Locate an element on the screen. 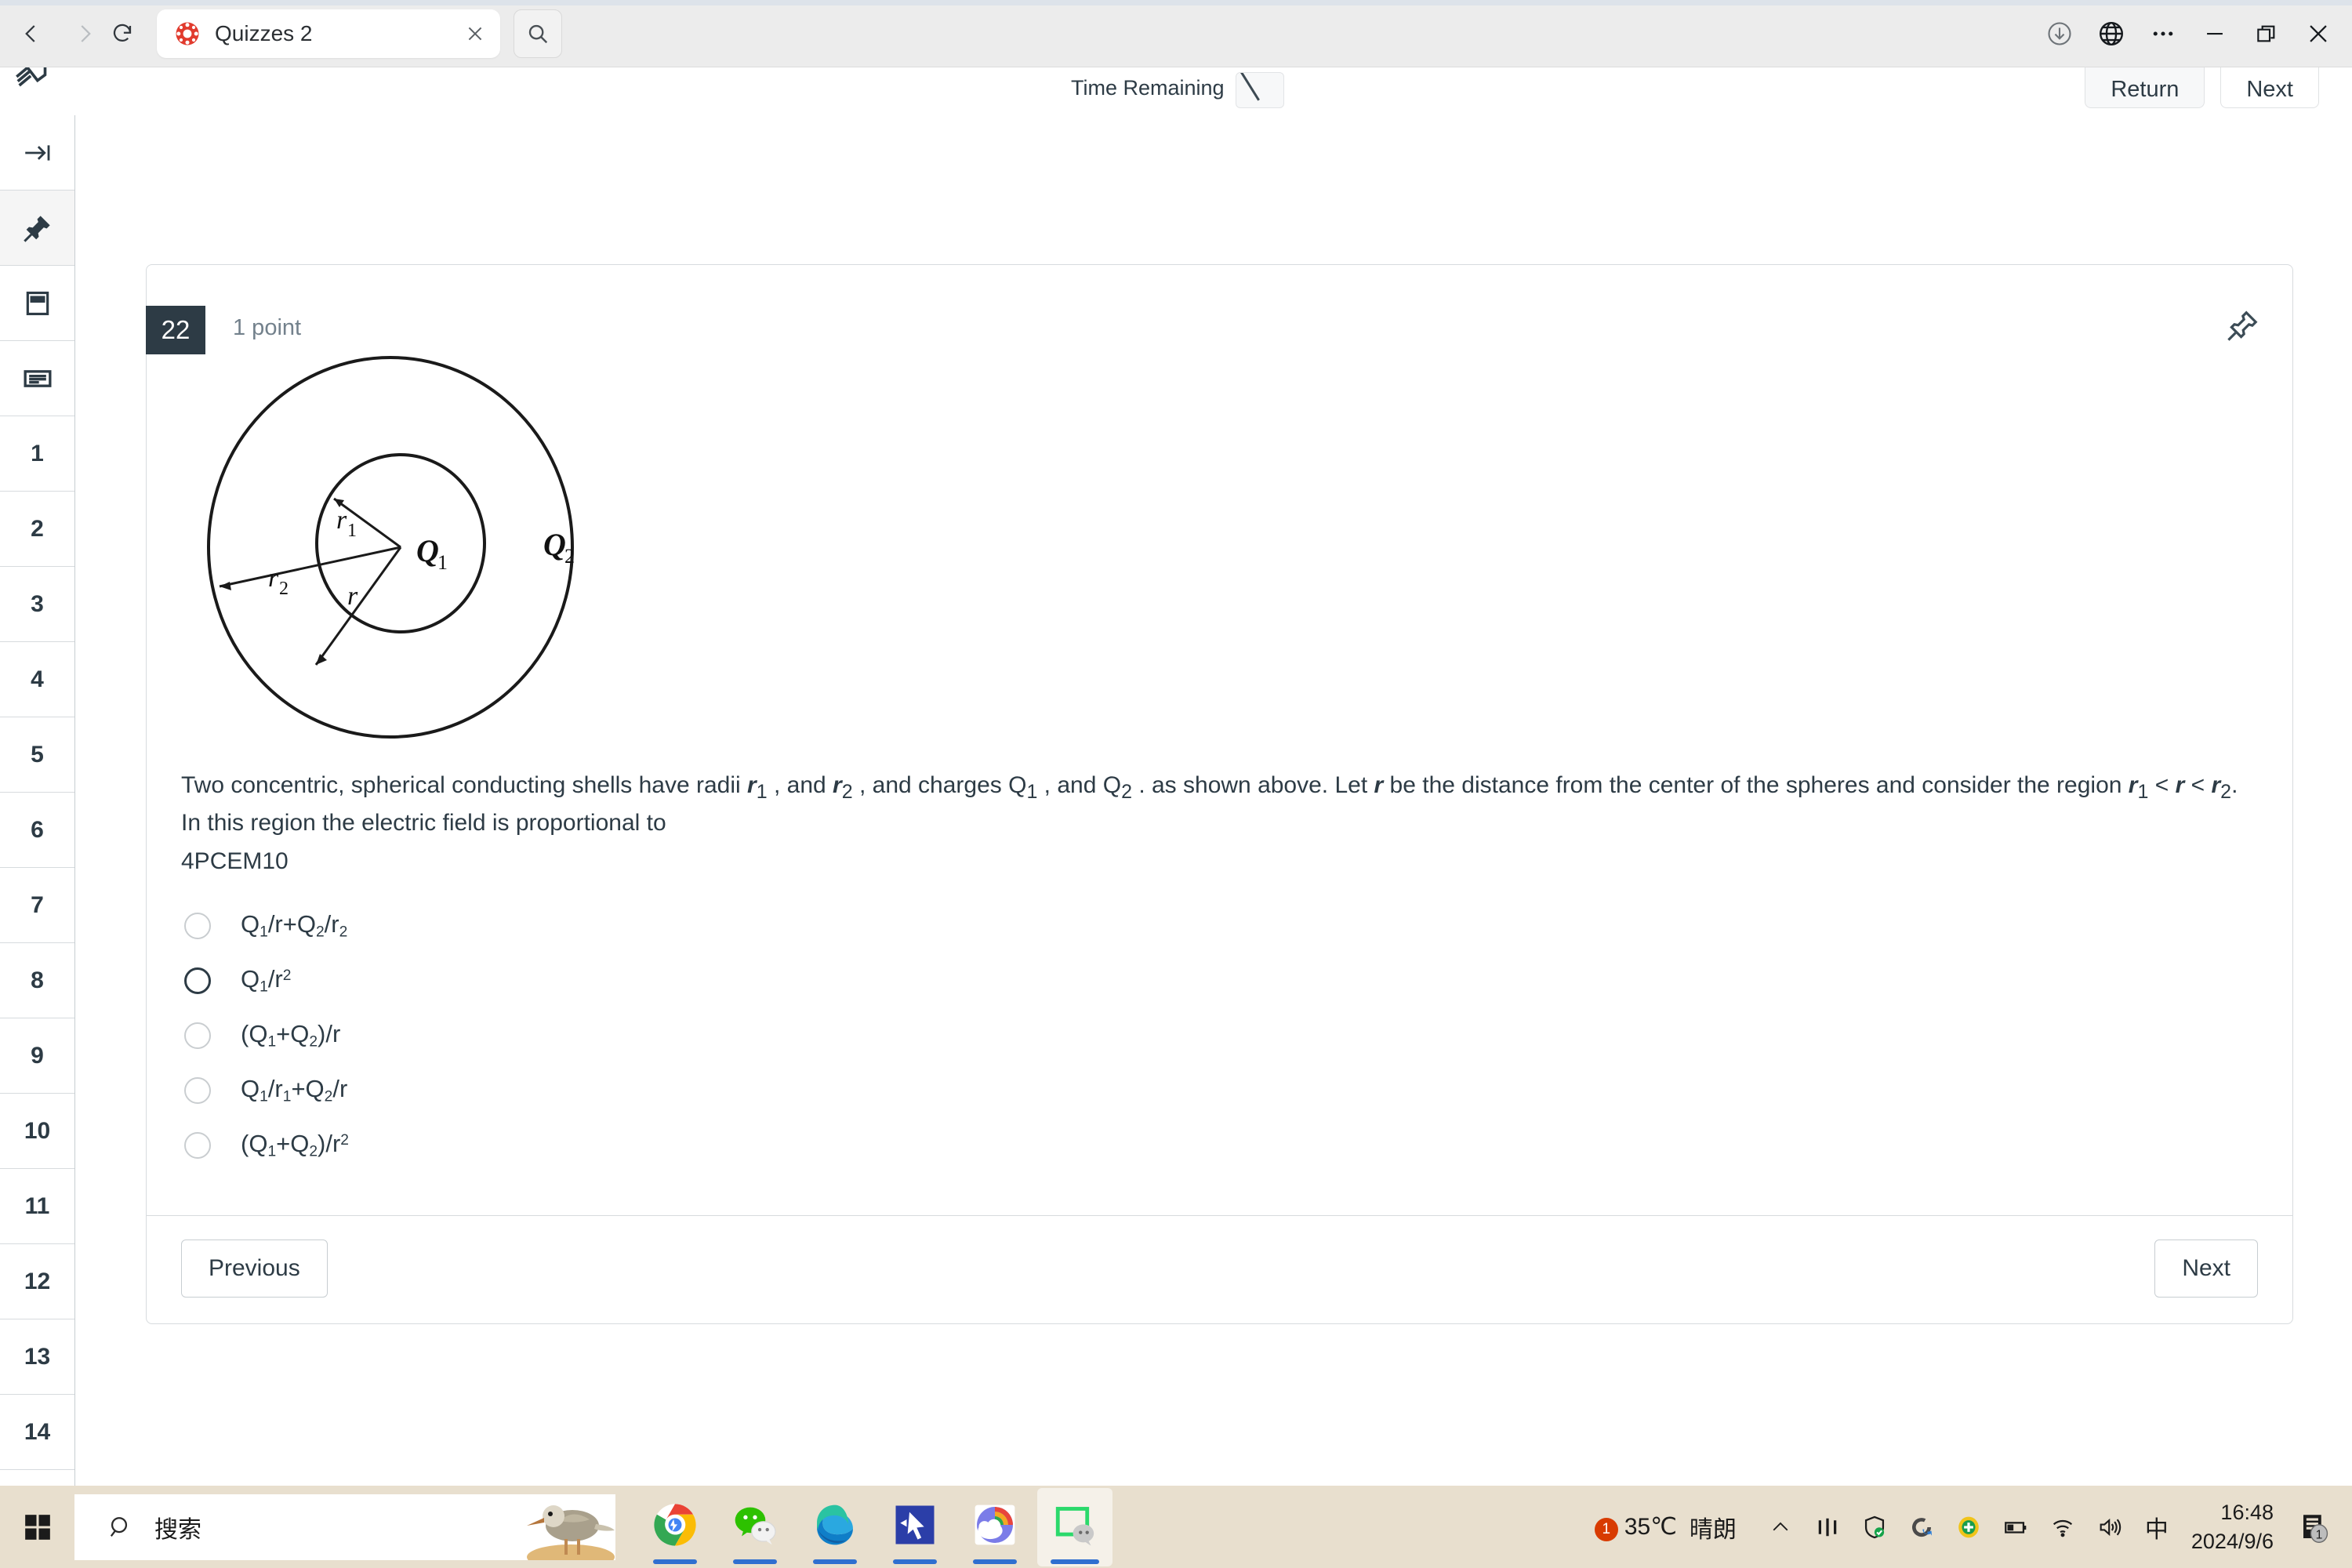  green-window-icon is located at coordinates (1075, 1527).